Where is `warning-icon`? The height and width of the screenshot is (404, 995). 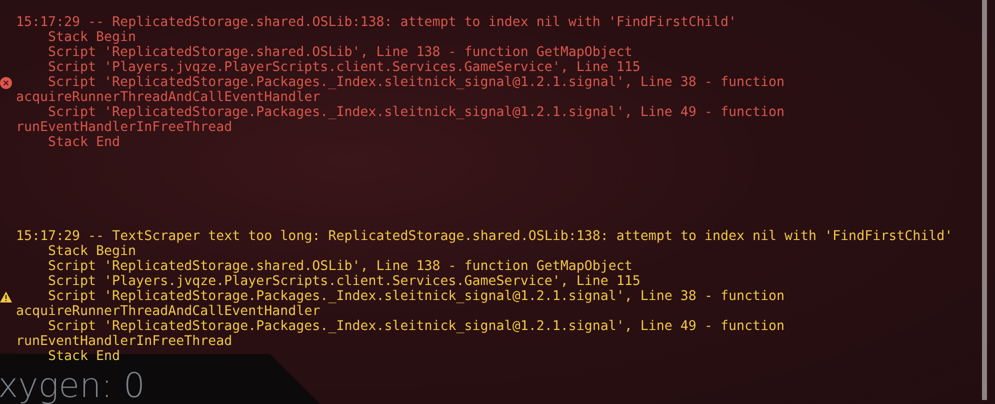
warning-icon is located at coordinates (6, 296).